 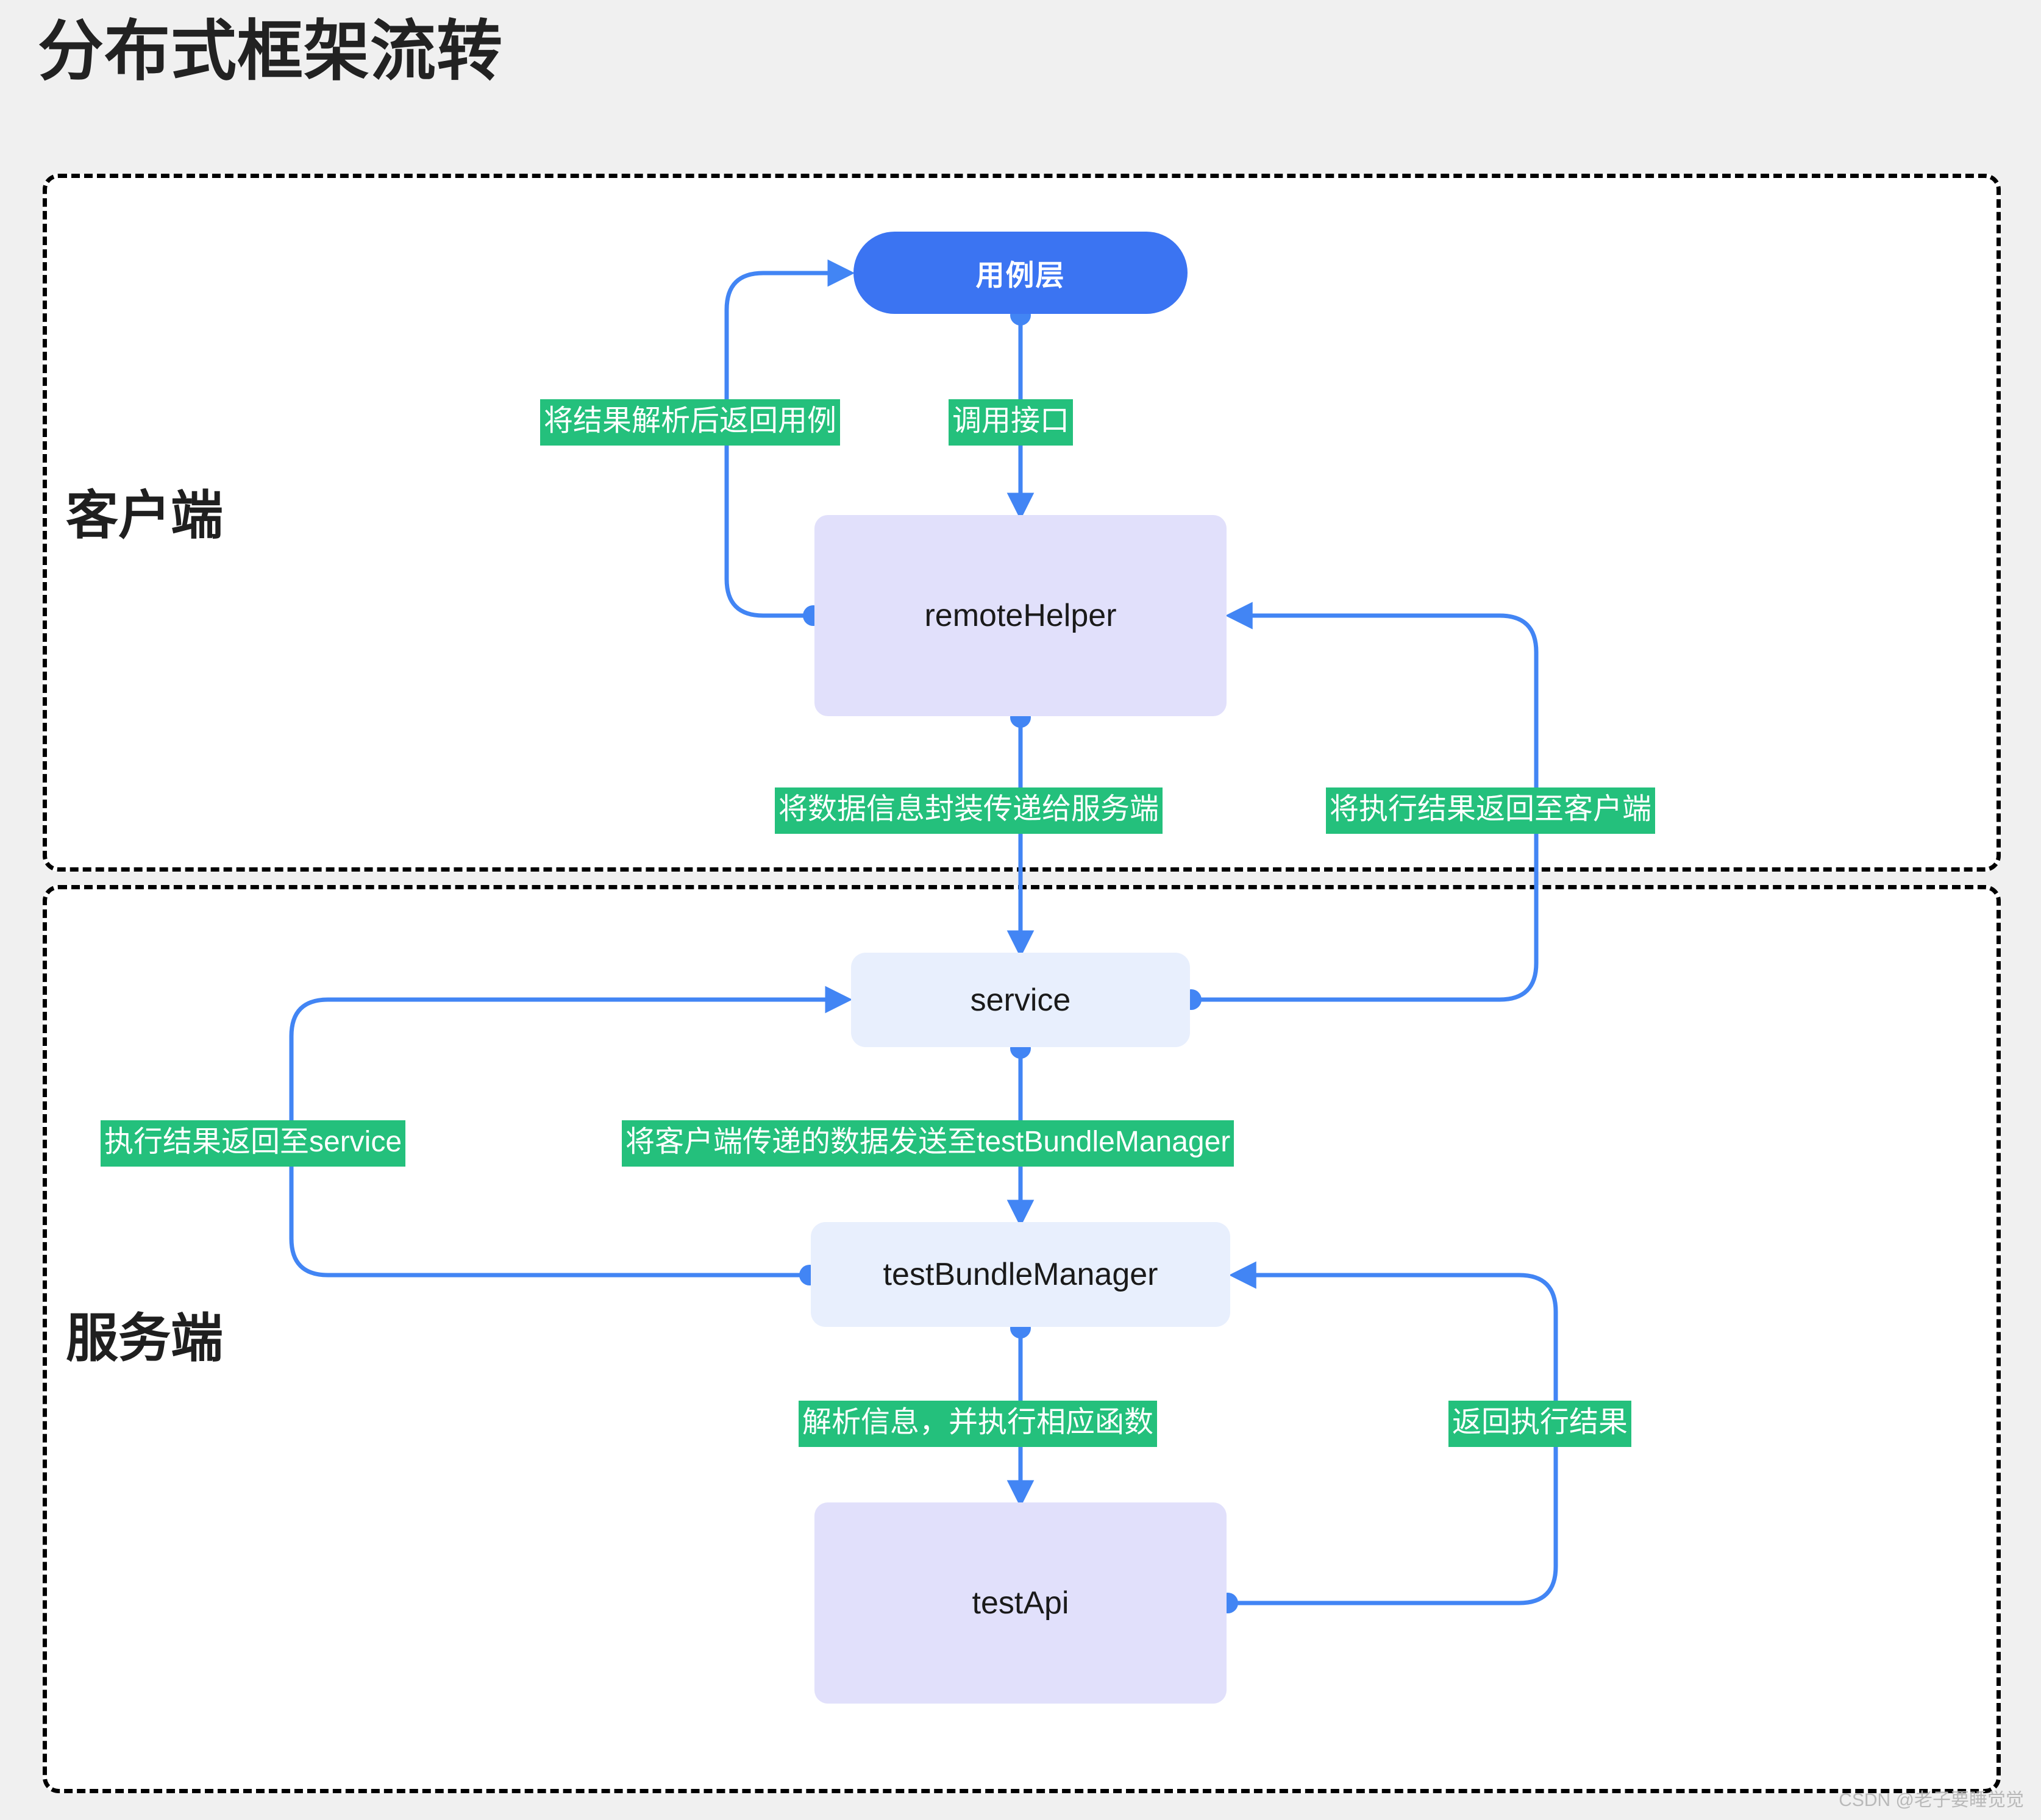 What do you see at coordinates (1491, 810) in the screenshot?
I see `edge-label-service-to-remotehelper: 将执行结果返回至客户端` at bounding box center [1491, 810].